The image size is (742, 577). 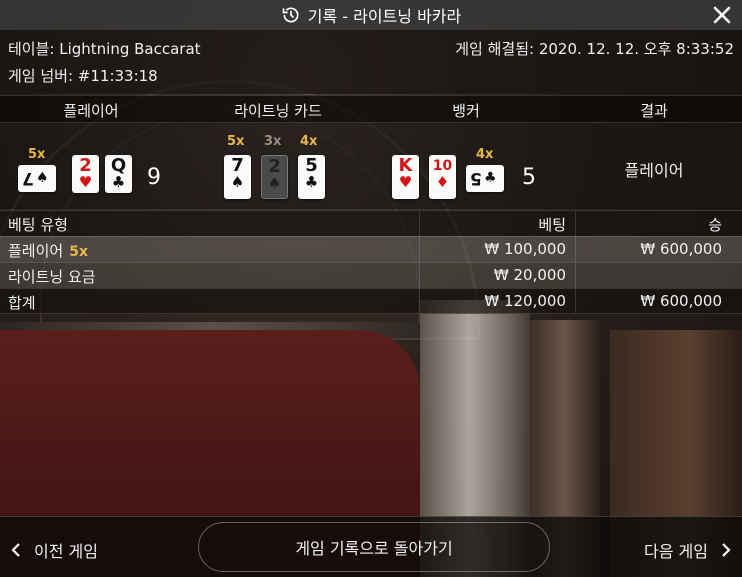 What do you see at coordinates (38, 225) in the screenshot?
I see `bets-header-type: 베팅 유형` at bounding box center [38, 225].